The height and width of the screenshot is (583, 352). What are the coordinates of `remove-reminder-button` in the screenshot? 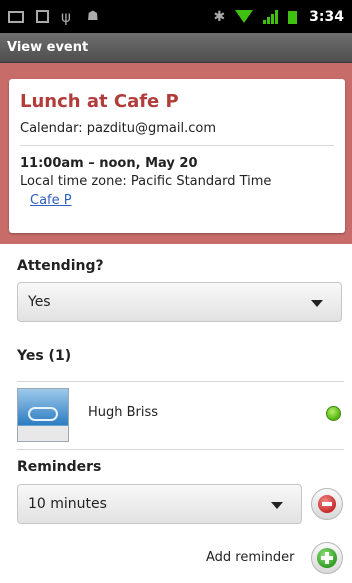 It's located at (327, 504).